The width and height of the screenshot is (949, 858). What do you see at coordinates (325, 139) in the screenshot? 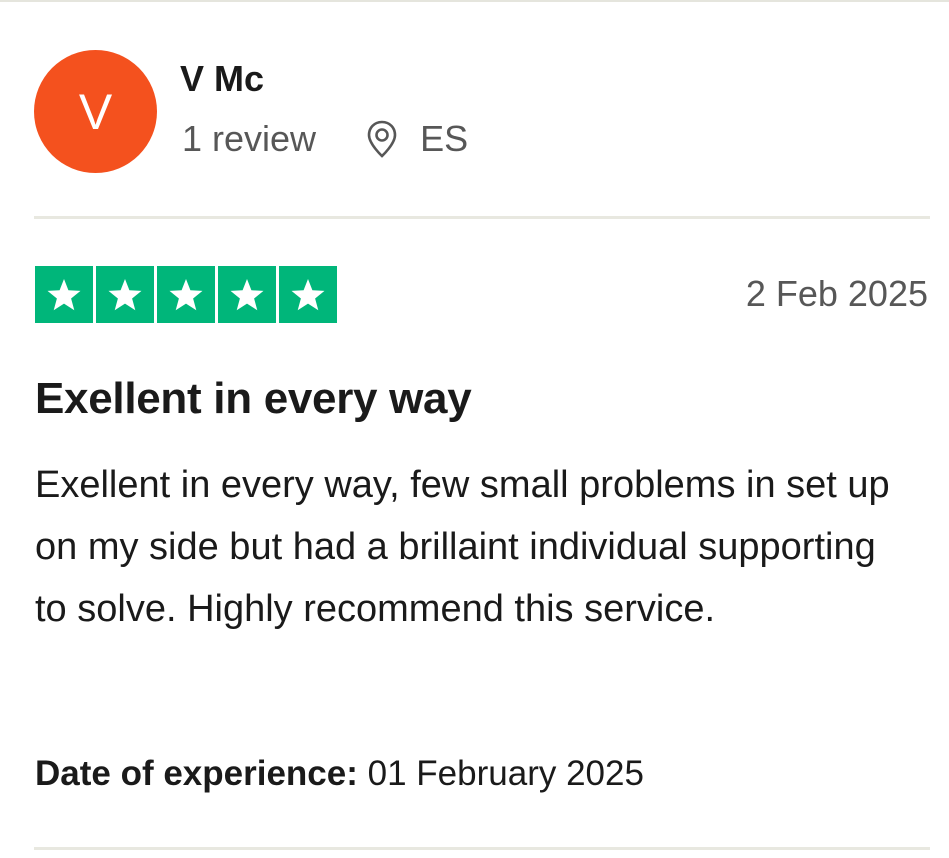
I see `reviewer-meta: 1 review ES` at bounding box center [325, 139].